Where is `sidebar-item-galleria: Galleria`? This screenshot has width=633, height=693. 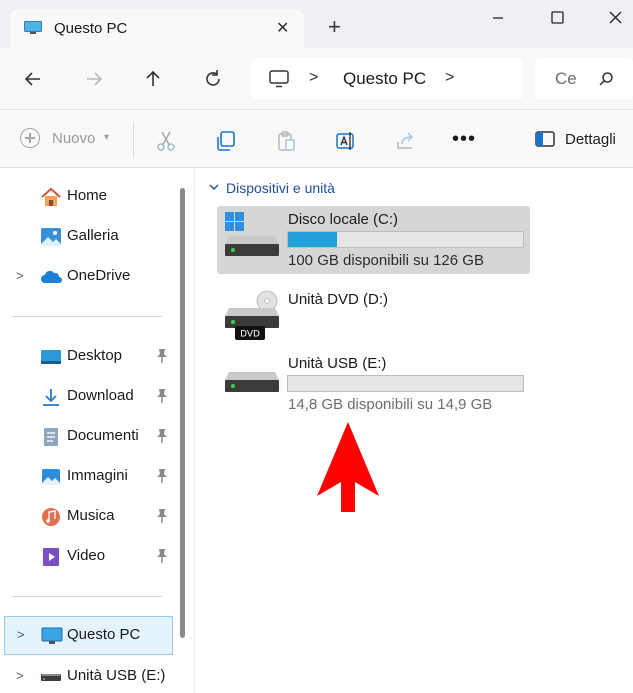 sidebar-item-galleria: Galleria is located at coordinates (90, 236).